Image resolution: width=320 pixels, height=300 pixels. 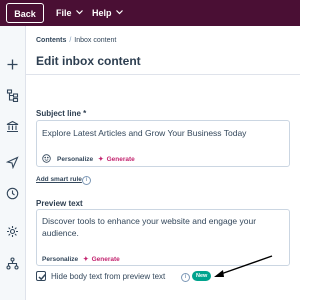 I want to click on checkmark-icon, so click(x=42, y=277).